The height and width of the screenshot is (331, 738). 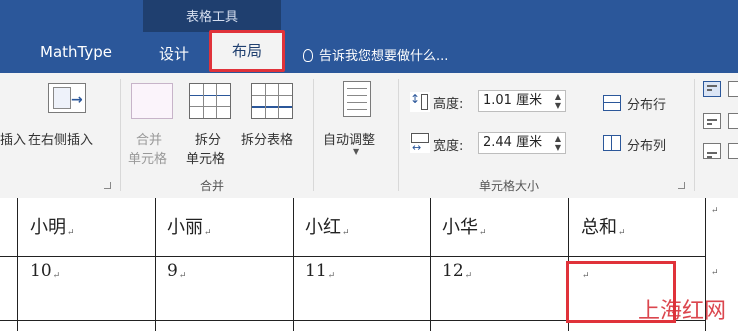 What do you see at coordinates (712, 151) in the screenshot?
I see `align-bottom-left-icon` at bounding box center [712, 151].